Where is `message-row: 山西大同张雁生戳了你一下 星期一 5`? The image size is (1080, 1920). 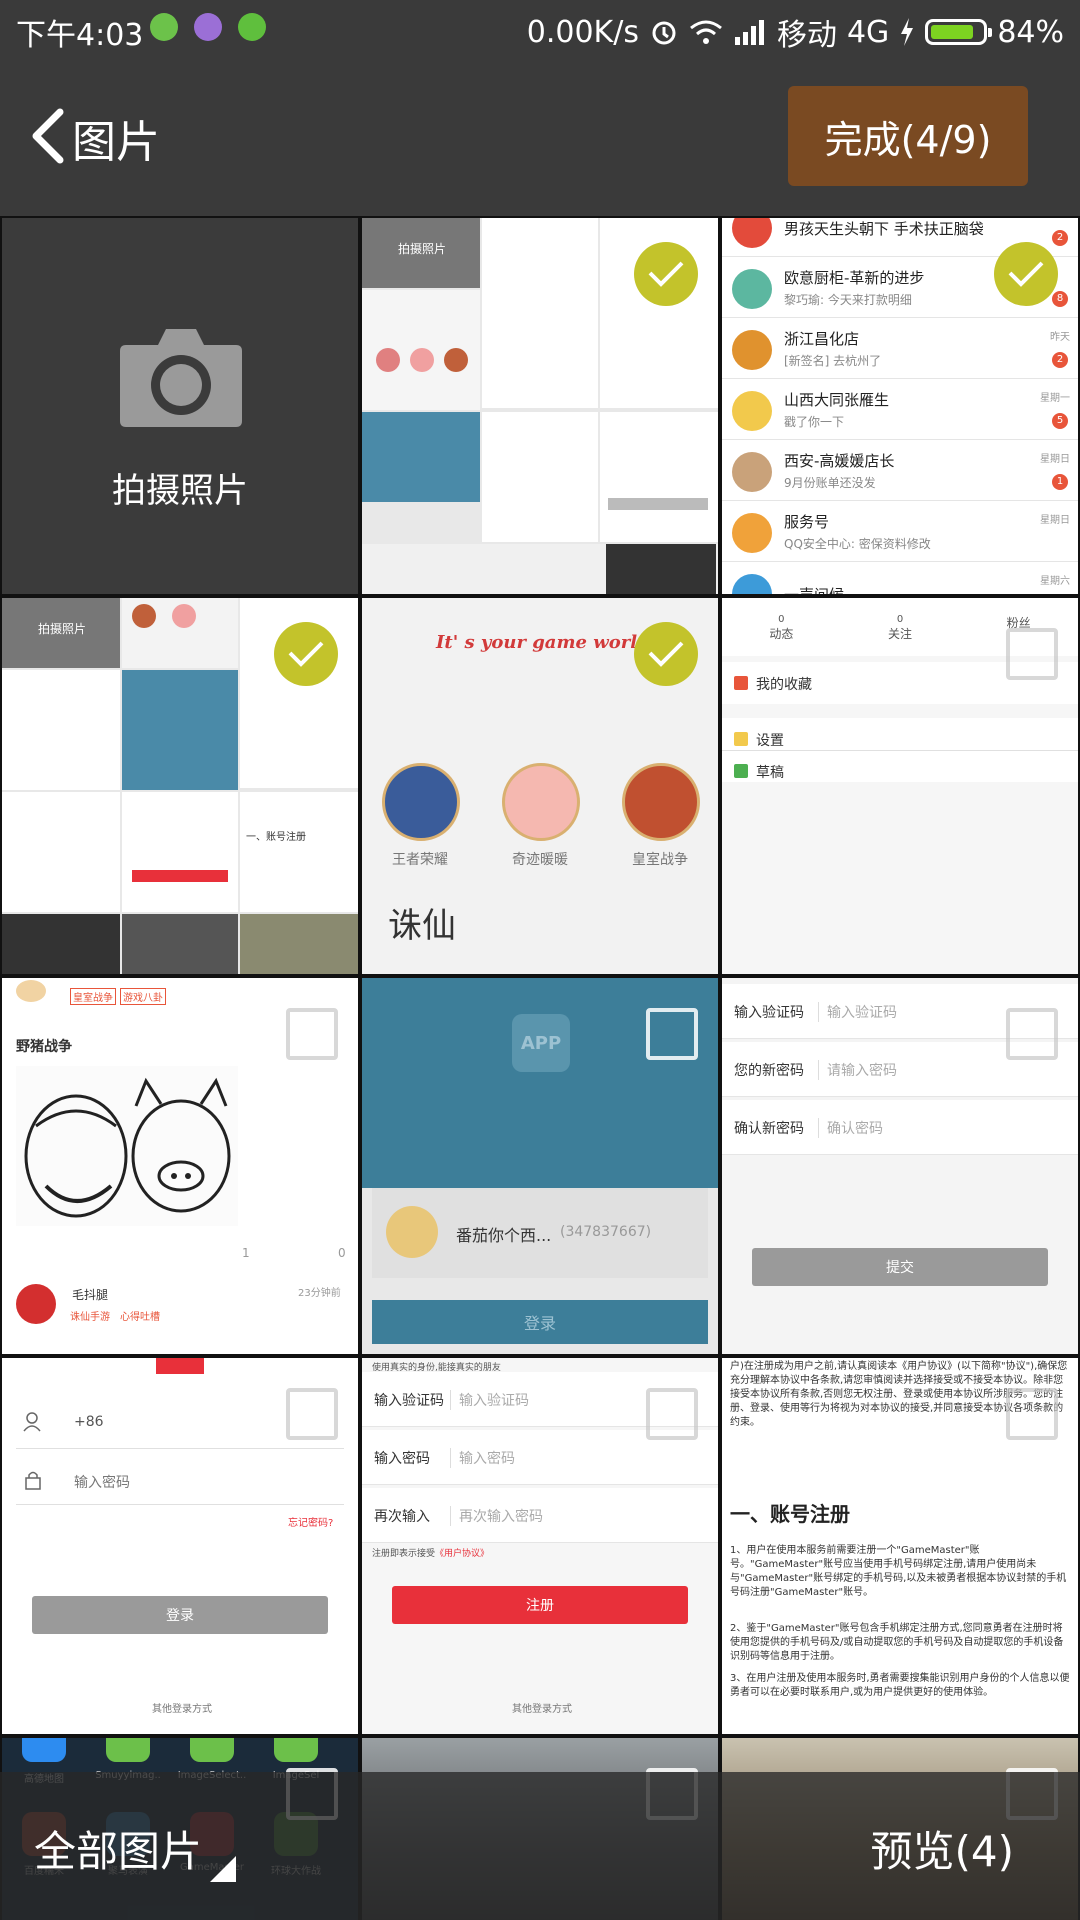
message-row: 山西大同张雁生戳了你一下 星期一 5 is located at coordinates (900, 409).